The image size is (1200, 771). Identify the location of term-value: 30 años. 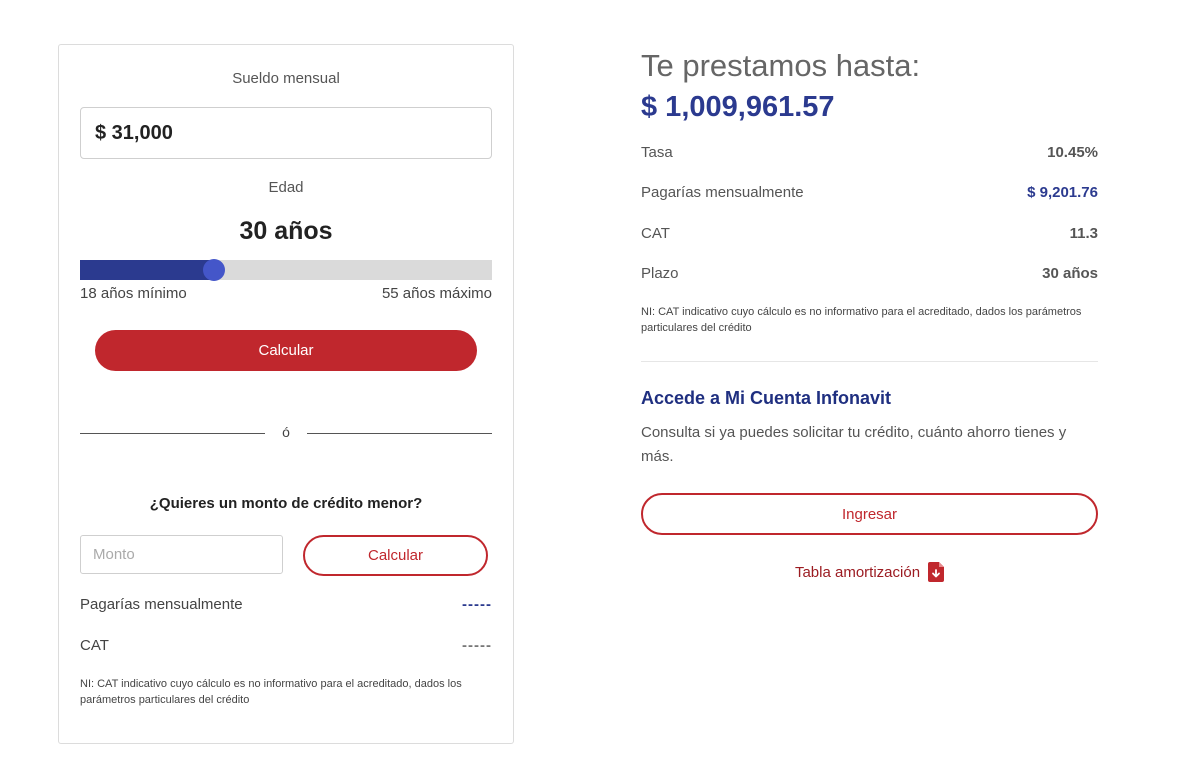
(1070, 273).